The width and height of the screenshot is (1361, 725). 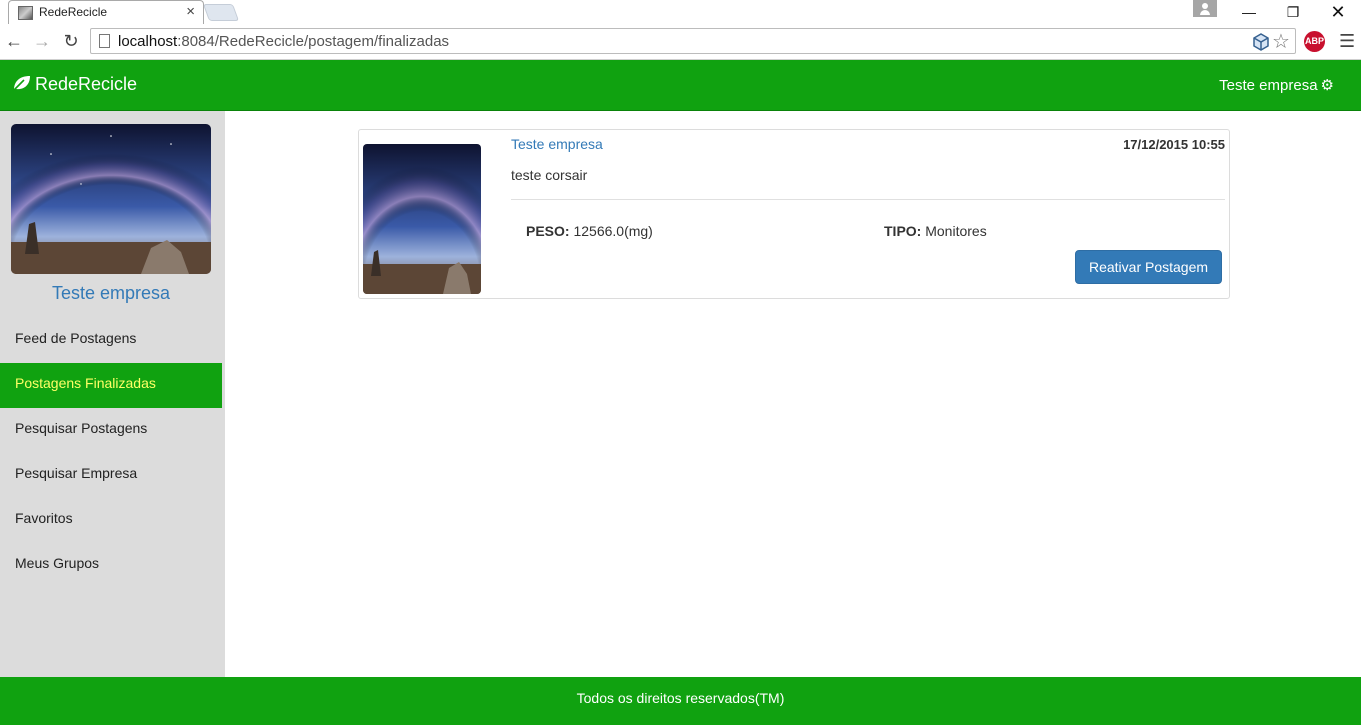 What do you see at coordinates (549, 175) in the screenshot?
I see `post-text: teste corsair` at bounding box center [549, 175].